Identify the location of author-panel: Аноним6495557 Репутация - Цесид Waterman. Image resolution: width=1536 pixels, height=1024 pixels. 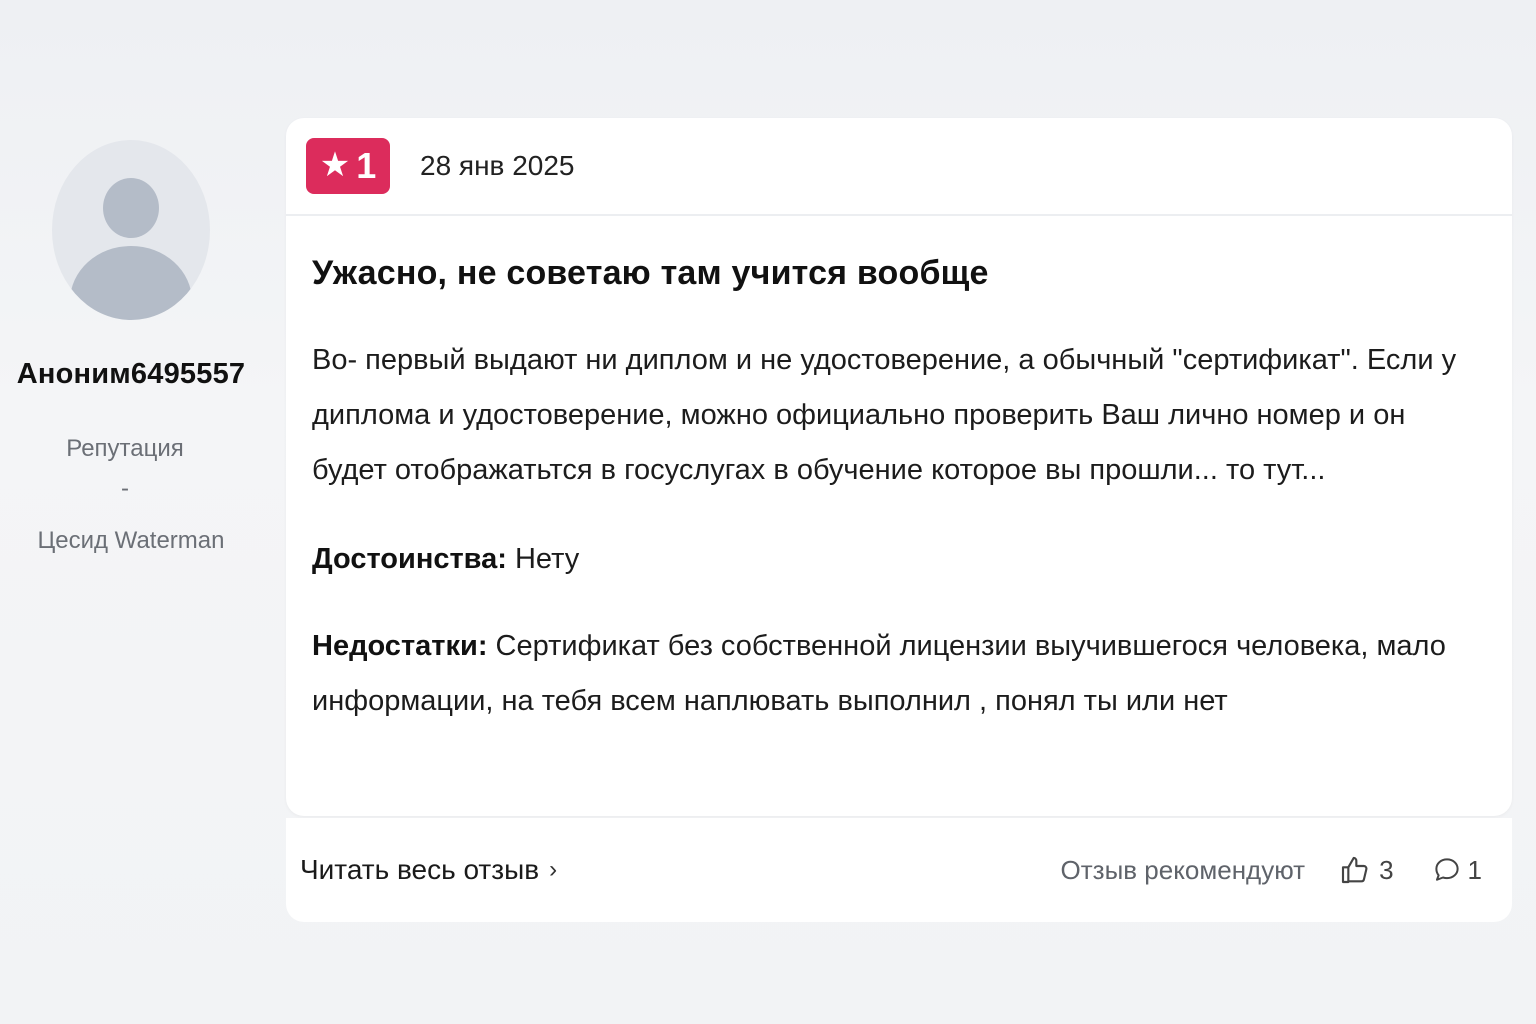
(131, 347).